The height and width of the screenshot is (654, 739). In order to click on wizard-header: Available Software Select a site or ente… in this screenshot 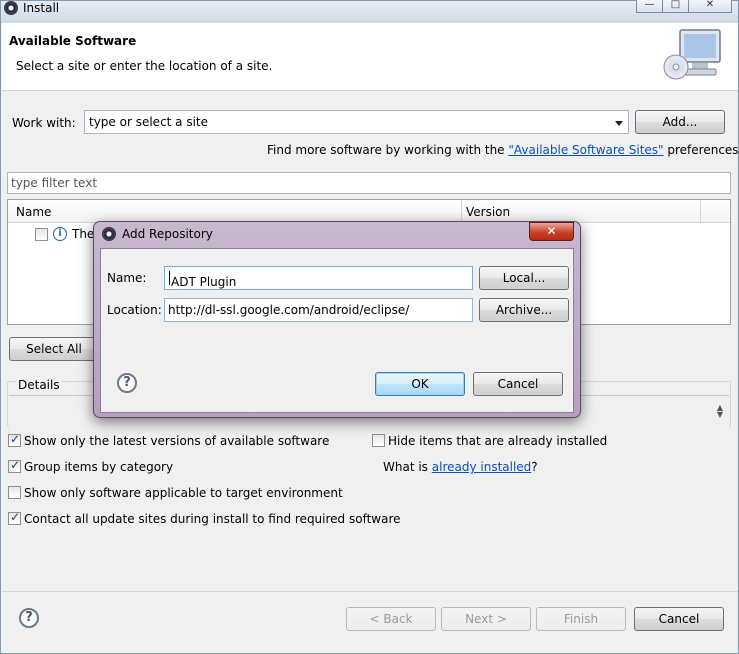, I will do `click(370, 57)`.